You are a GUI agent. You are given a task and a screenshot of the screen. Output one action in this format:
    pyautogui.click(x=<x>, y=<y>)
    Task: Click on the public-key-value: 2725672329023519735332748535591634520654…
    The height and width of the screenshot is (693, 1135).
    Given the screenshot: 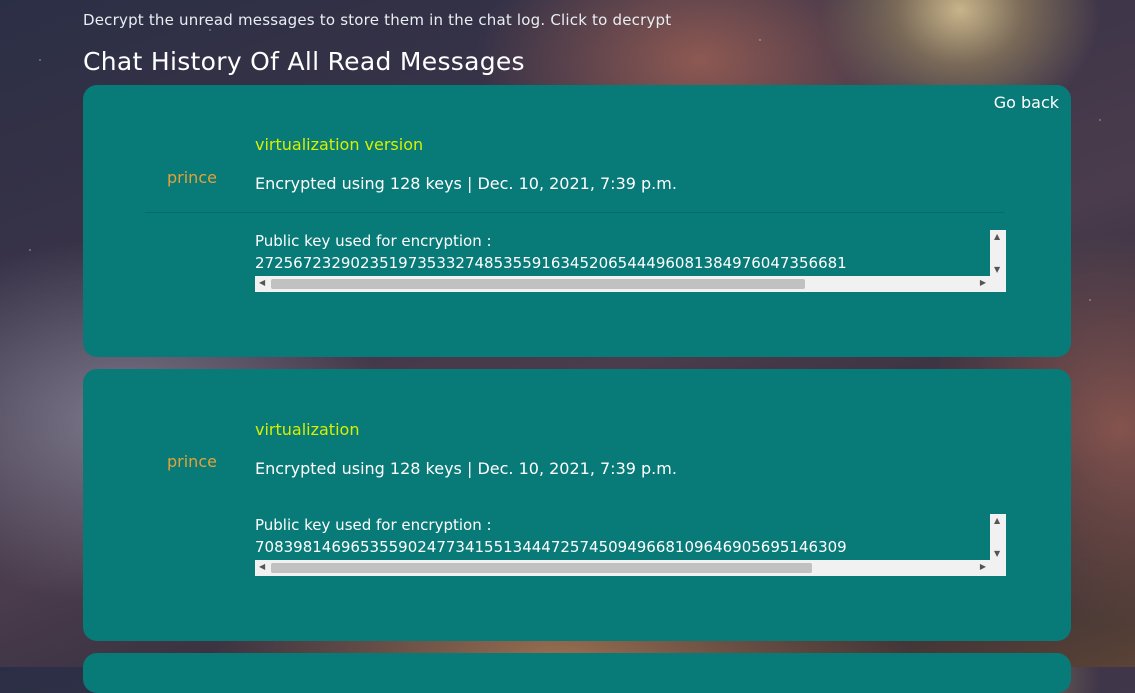 What is the action you would take?
    pyautogui.click(x=551, y=263)
    